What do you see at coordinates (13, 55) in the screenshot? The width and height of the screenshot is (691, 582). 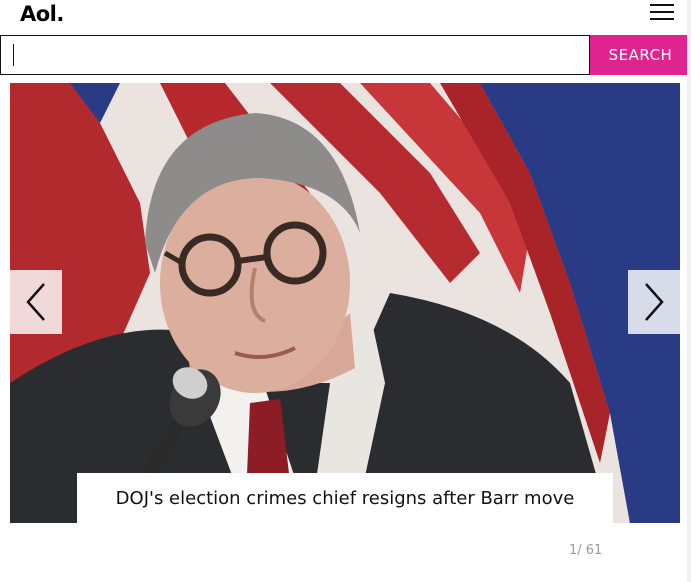 I see `text-caret` at bounding box center [13, 55].